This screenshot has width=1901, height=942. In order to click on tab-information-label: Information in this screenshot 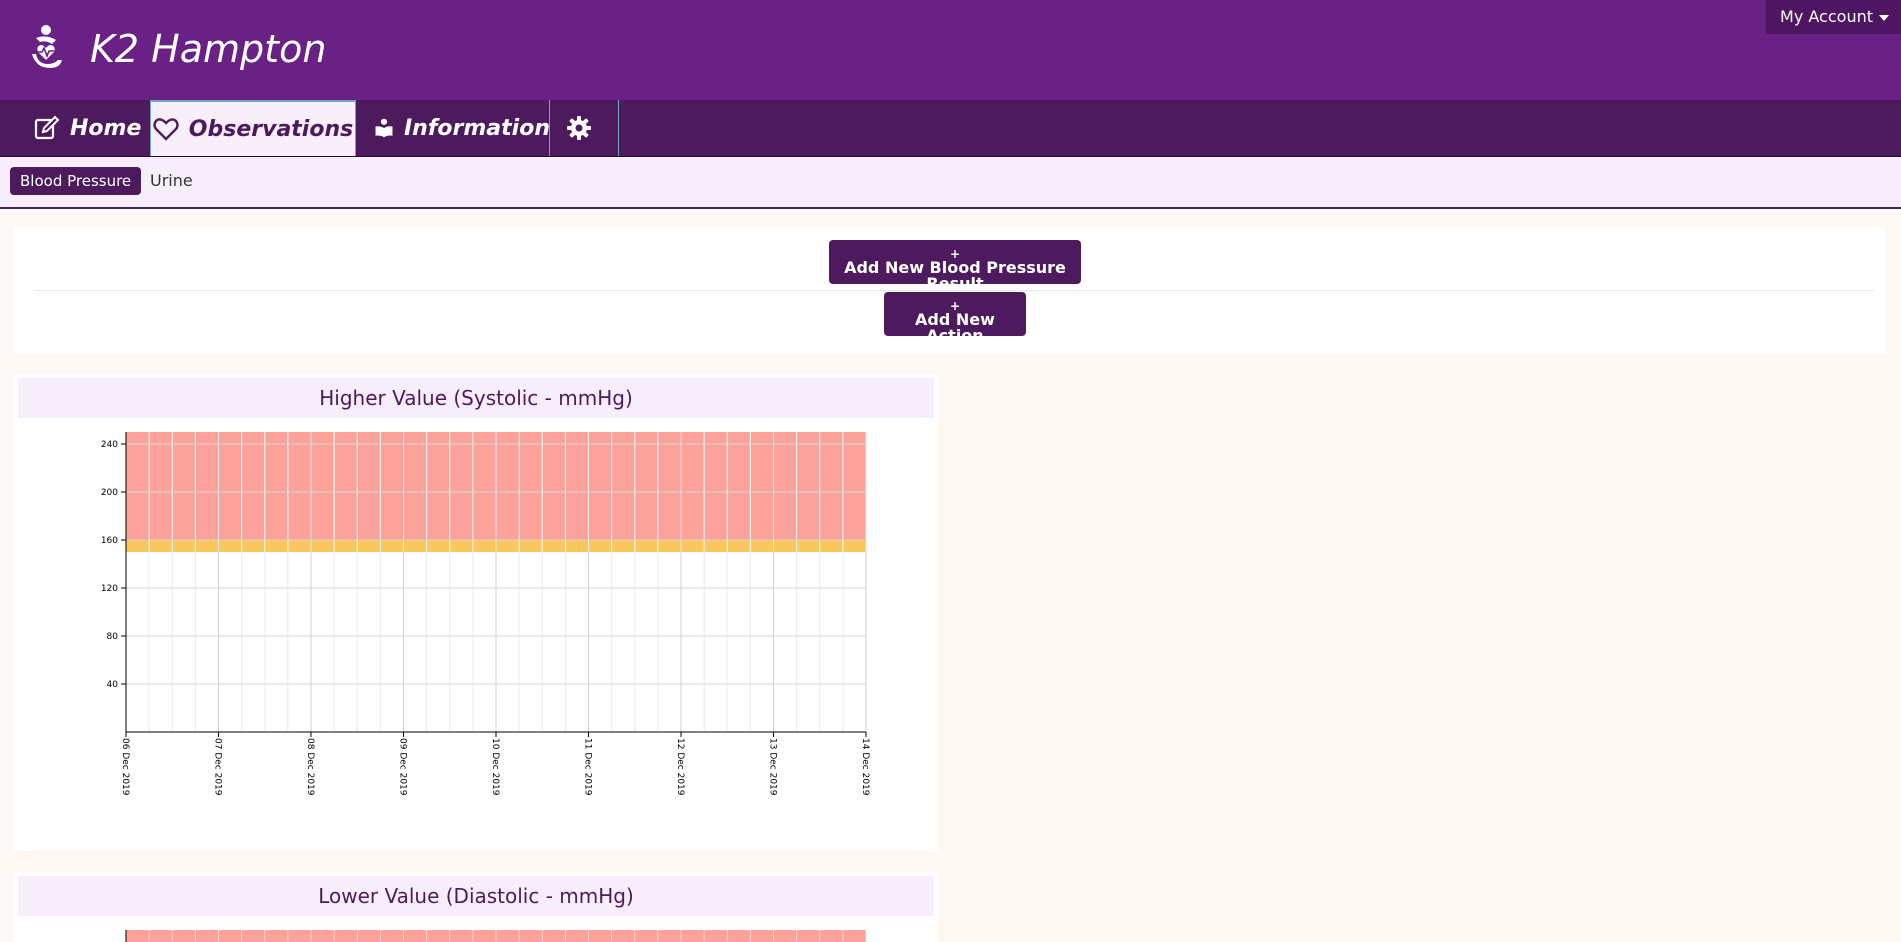, I will do `click(477, 128)`.